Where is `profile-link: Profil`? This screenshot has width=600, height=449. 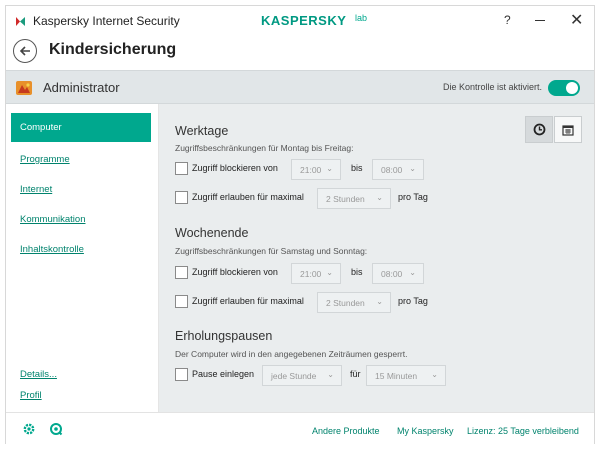
profile-link: Profil is located at coordinates (31, 395).